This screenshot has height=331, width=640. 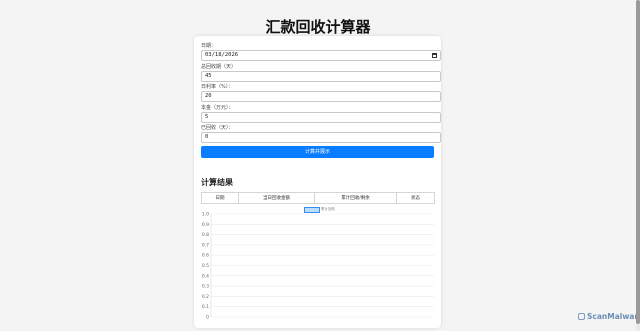 I want to click on y-tick-label: 0.6, so click(x=205, y=256).